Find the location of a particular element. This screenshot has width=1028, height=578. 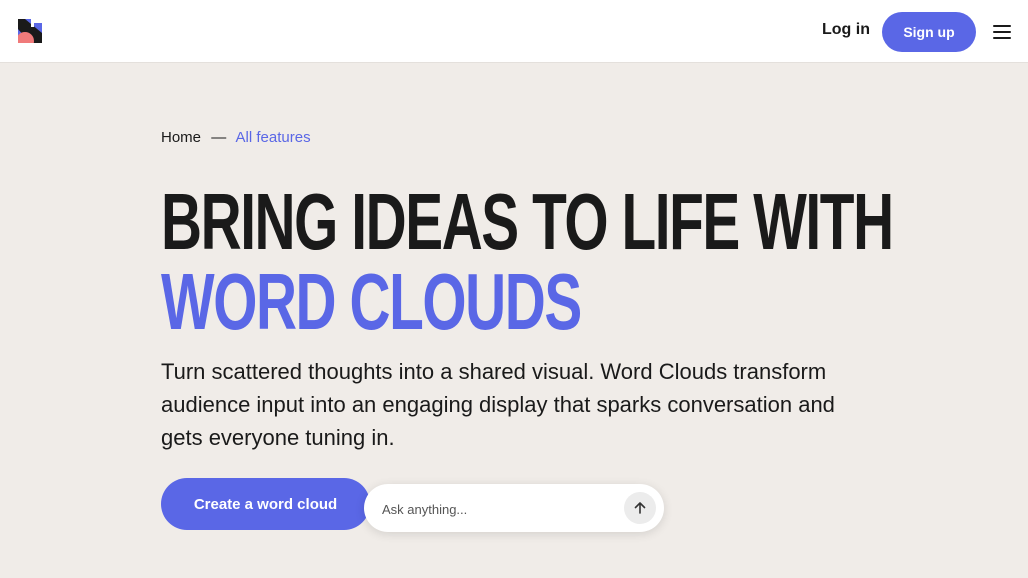

breadcrumb: Home — All features is located at coordinates (236, 138).